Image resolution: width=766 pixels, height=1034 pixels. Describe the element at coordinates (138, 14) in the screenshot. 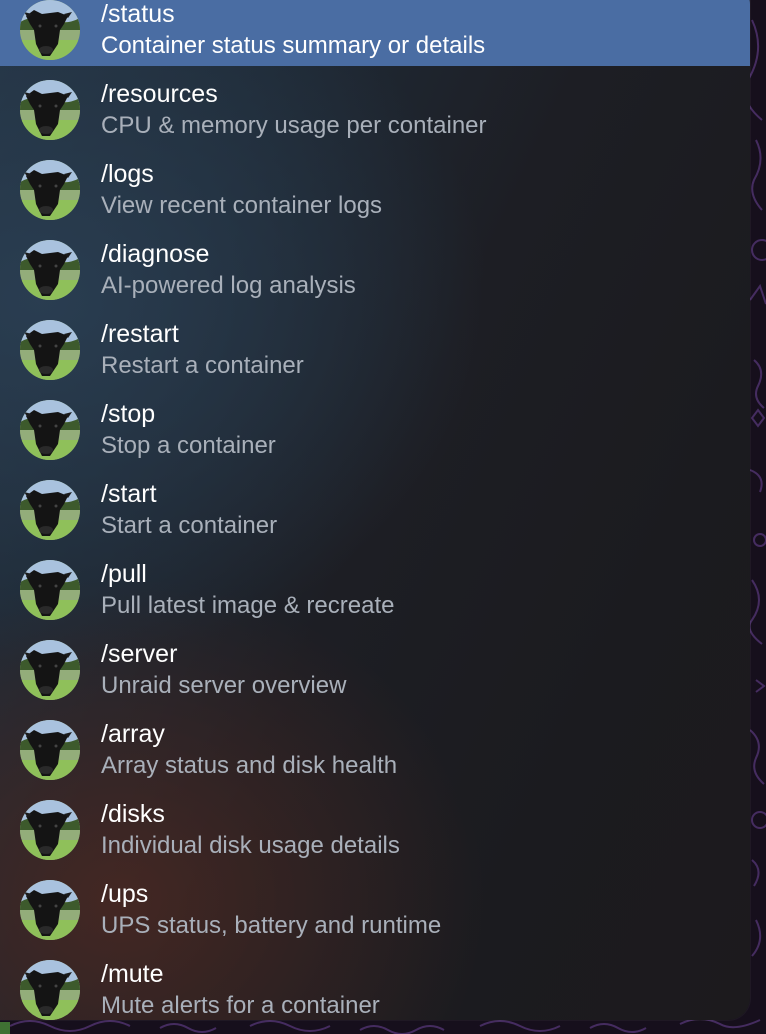

I see `command-name: /status` at that location.